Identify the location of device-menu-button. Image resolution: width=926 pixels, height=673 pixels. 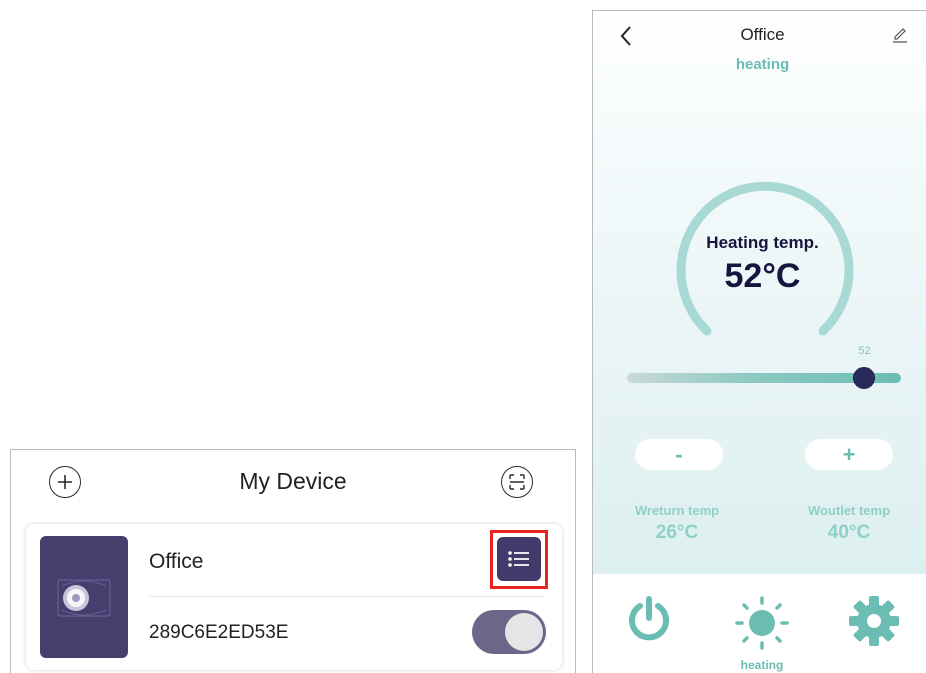
(519, 559).